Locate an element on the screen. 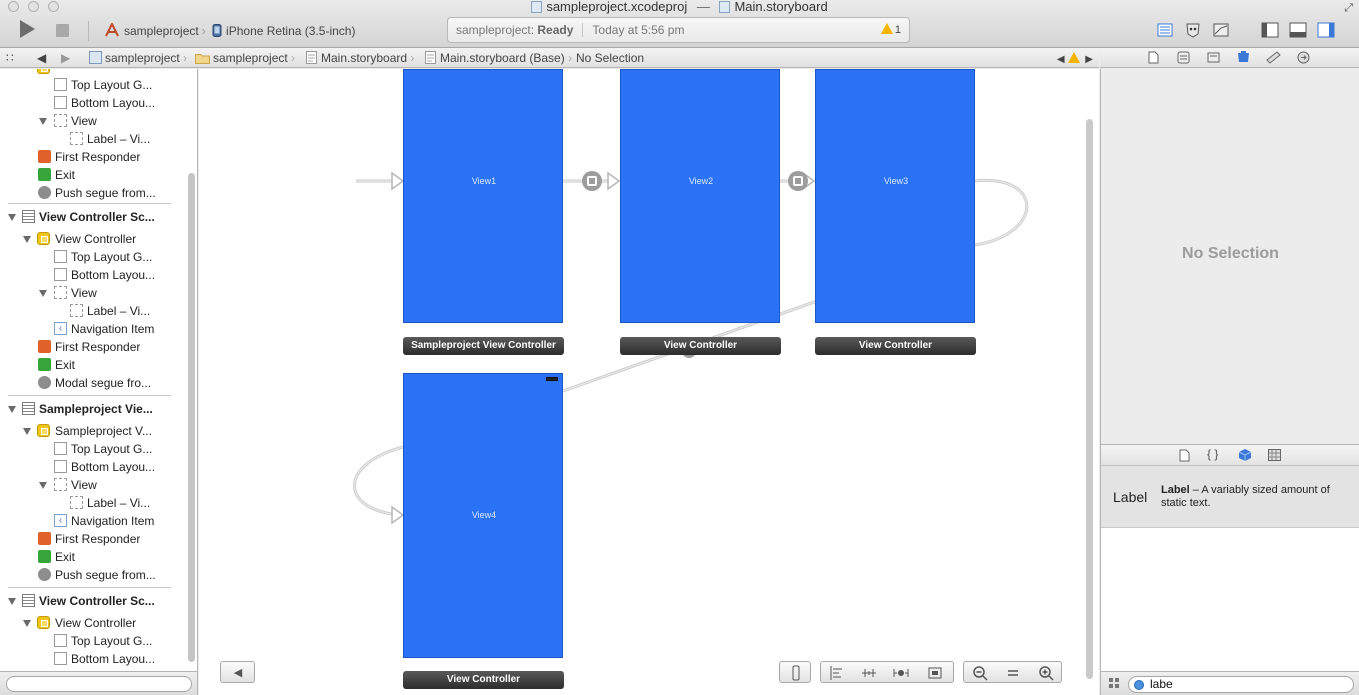 The image size is (1359, 695). scene-icon is located at coordinates (28, 216).